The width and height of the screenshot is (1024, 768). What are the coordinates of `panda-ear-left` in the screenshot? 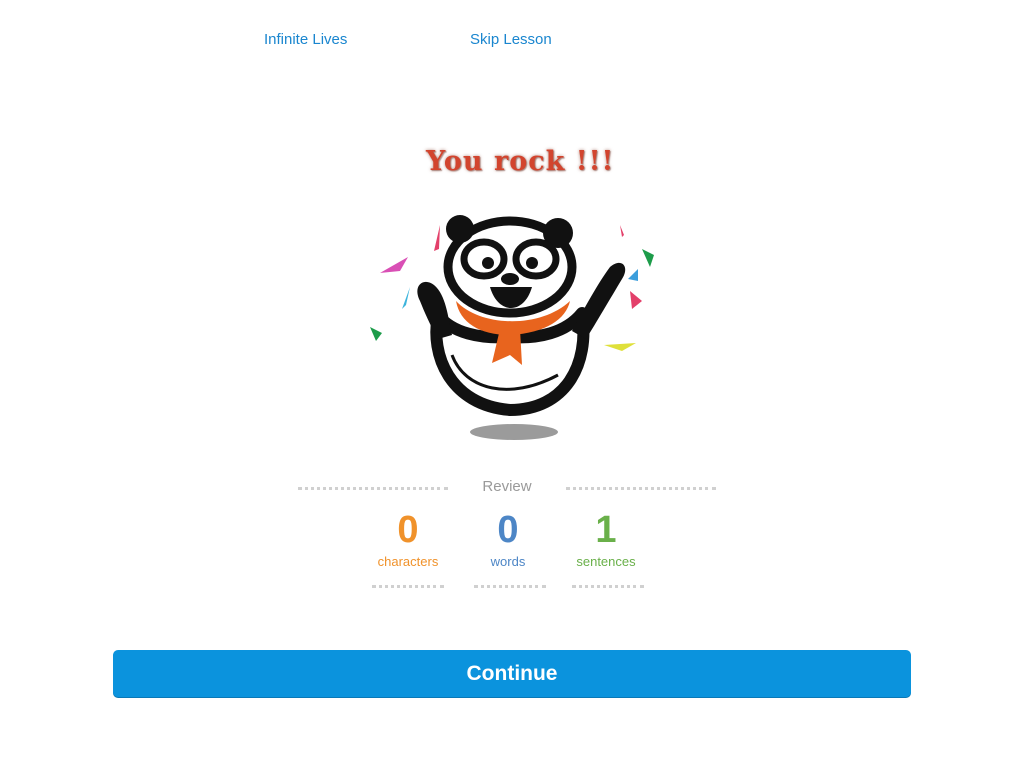 It's located at (460, 229).